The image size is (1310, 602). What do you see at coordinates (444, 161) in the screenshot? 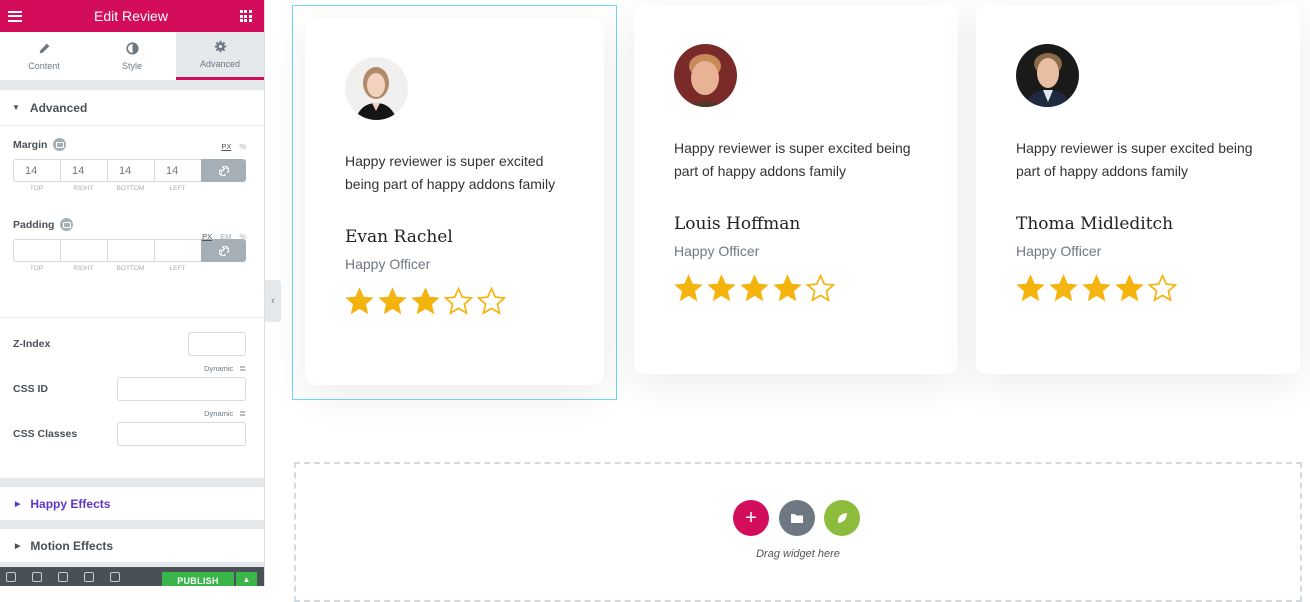
I see `review-text-line: Happy reviewer is super excited` at bounding box center [444, 161].